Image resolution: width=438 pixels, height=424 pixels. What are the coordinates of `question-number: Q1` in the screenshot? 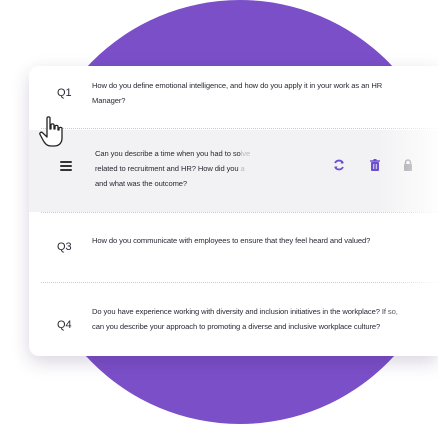 It's located at (64, 93).